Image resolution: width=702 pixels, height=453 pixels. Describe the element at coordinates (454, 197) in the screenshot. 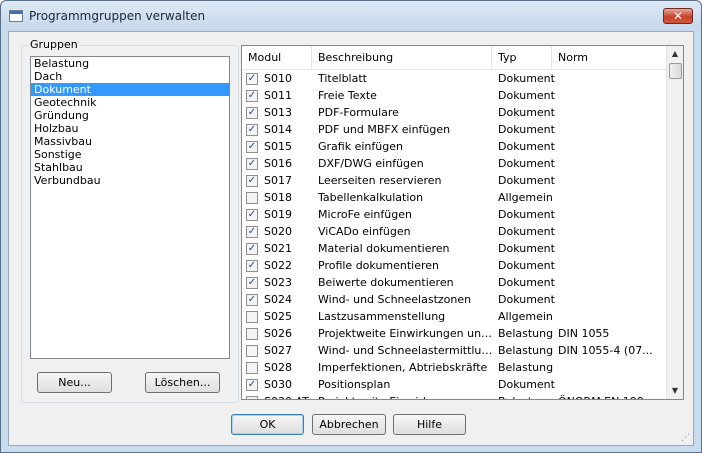

I see `table-row: S018 Tabellenkalkulation Allgemein` at that location.